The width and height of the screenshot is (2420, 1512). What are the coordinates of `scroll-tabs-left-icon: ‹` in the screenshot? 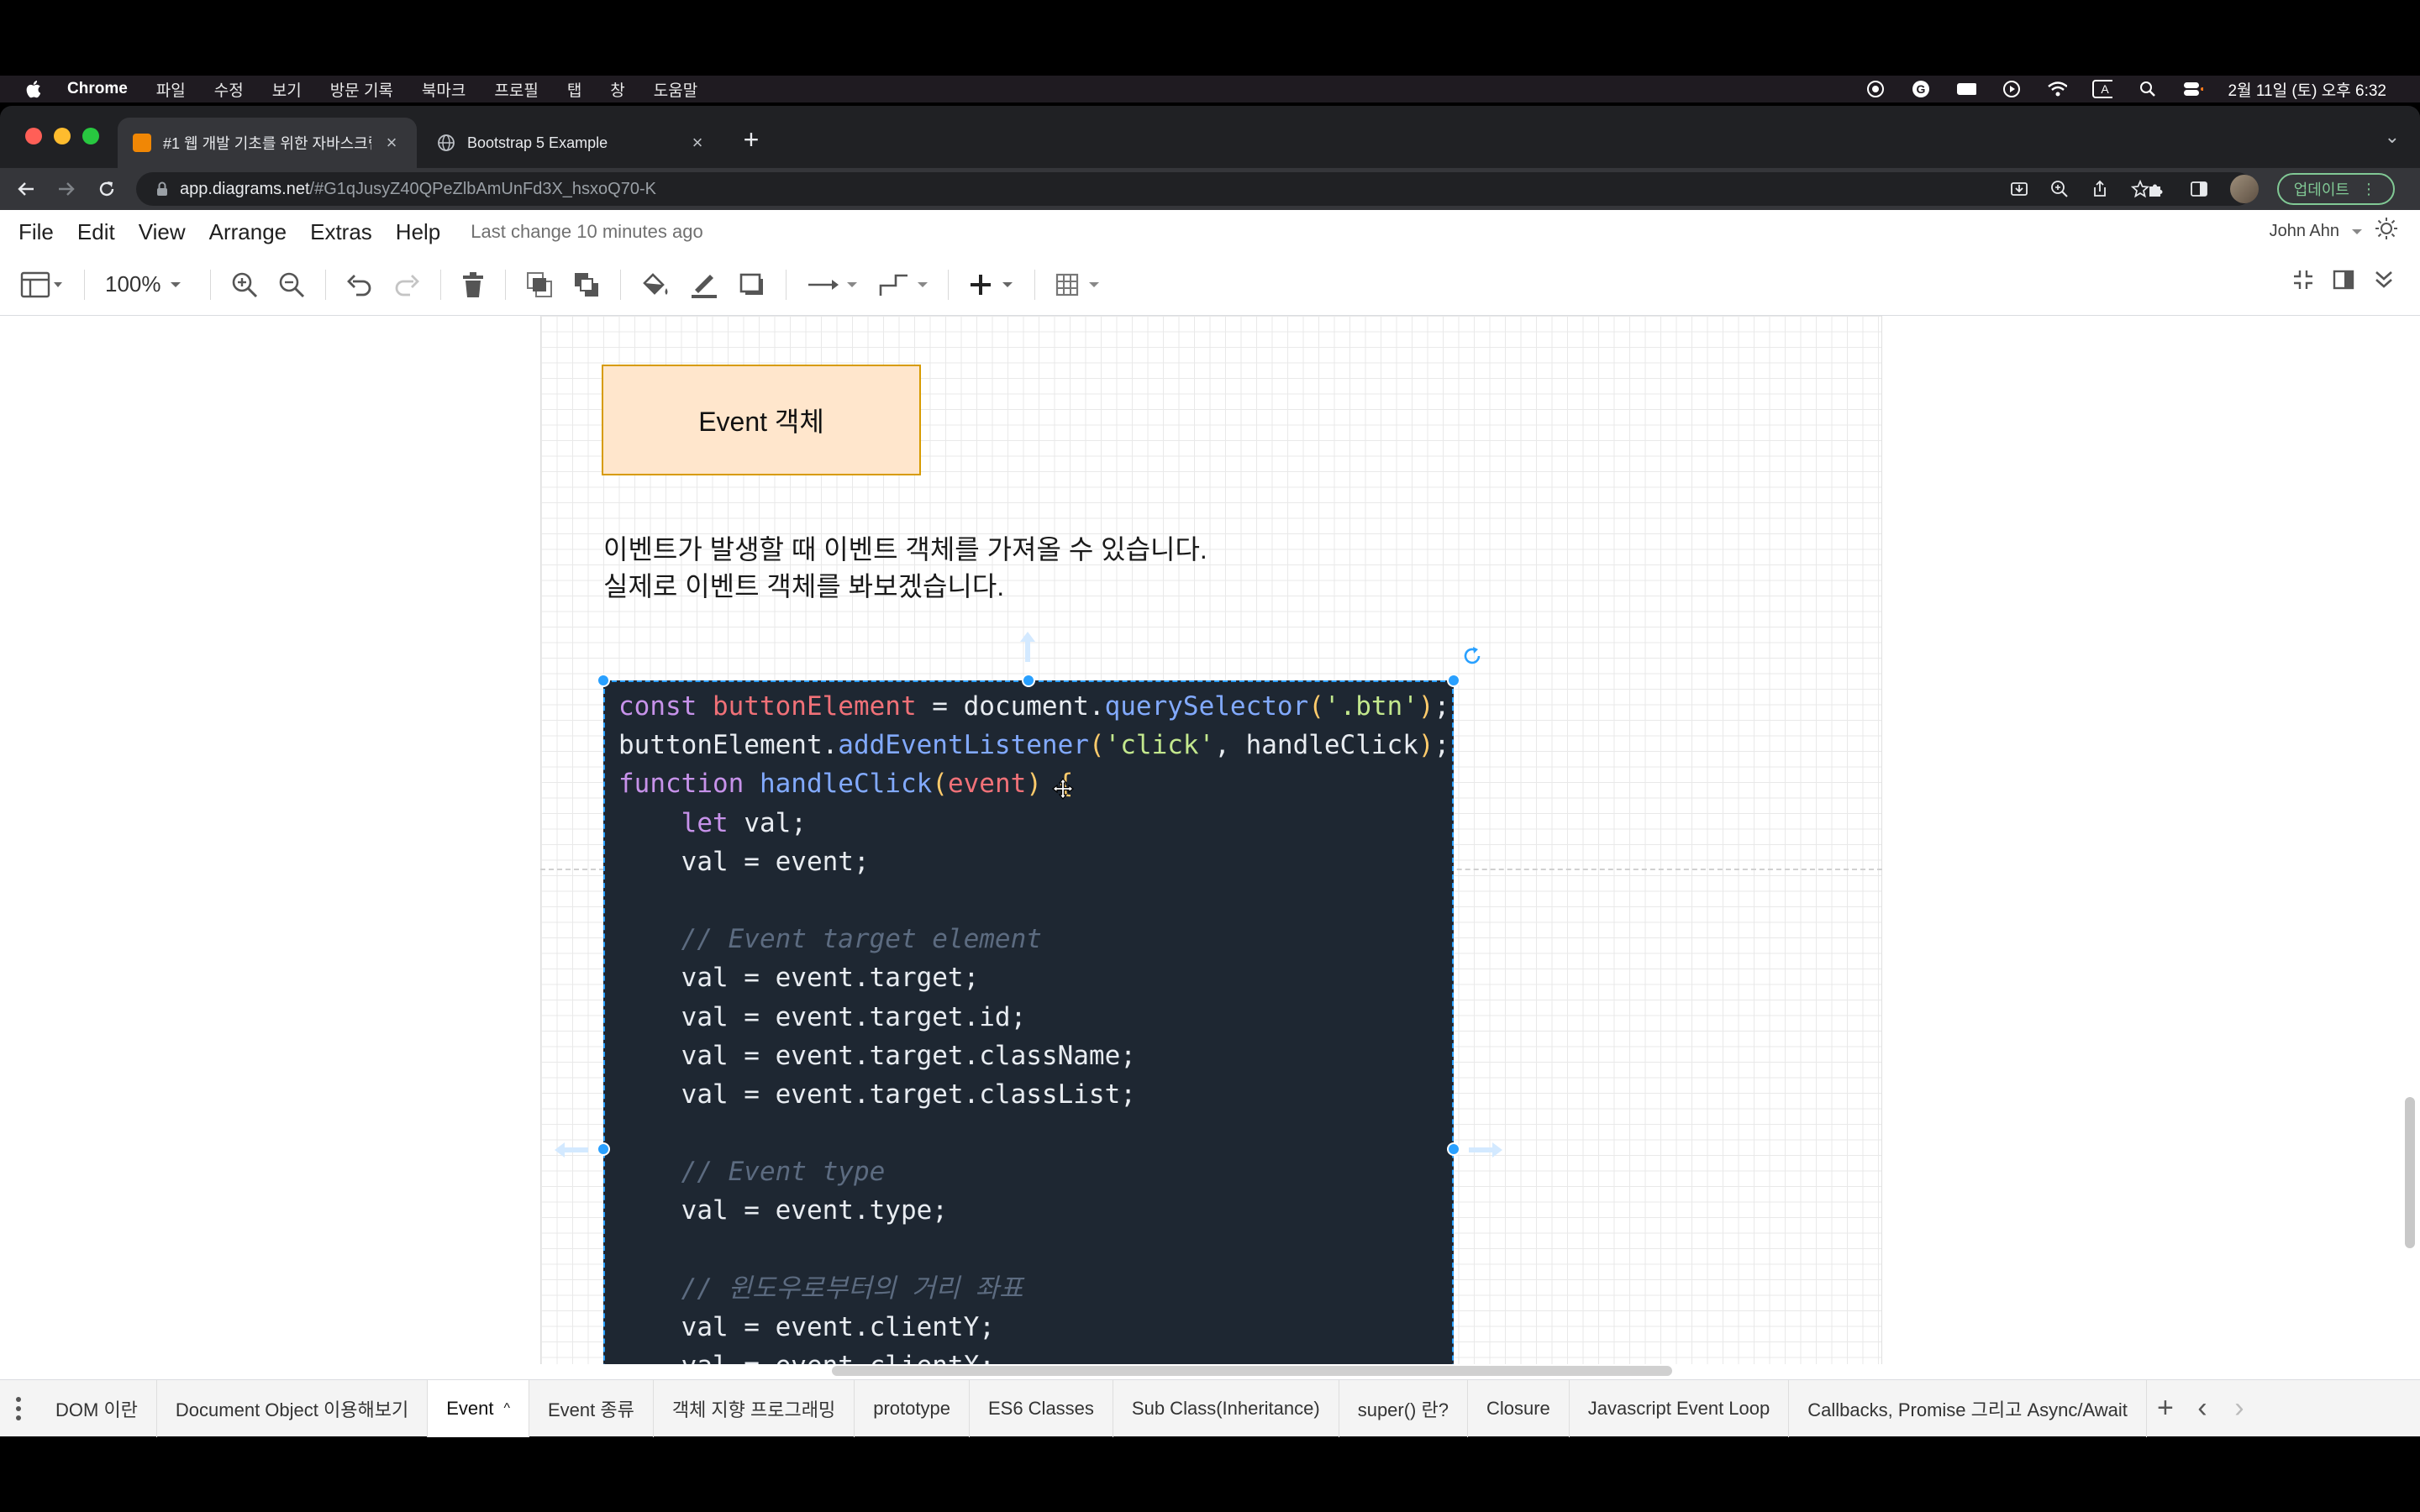 It's located at (2203, 1408).